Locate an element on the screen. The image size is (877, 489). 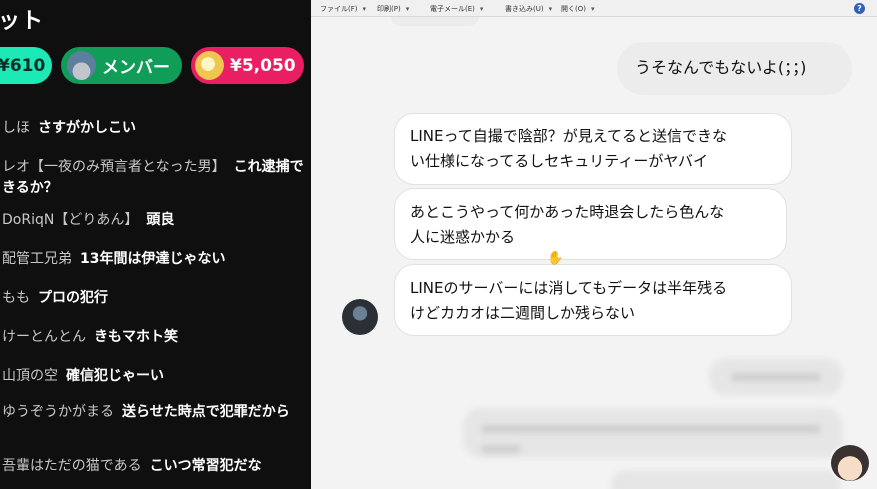
message-line: けどカカオは二週間しか残らない is located at coordinates (523, 313).